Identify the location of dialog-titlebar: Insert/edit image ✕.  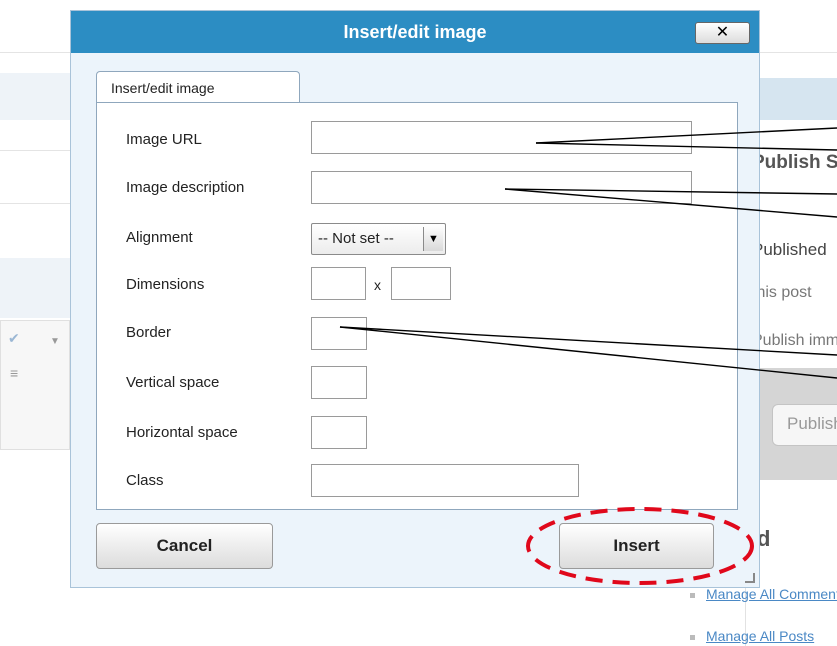
(415, 32).